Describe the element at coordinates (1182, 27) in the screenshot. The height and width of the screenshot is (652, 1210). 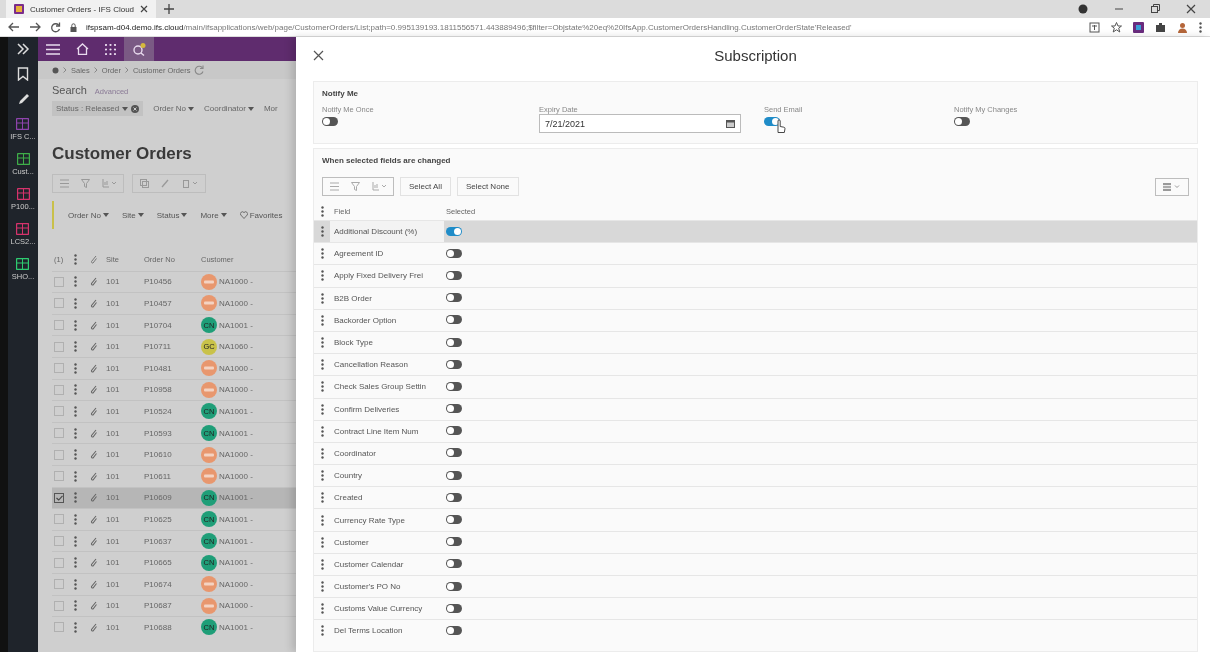
I see `avatar-icon` at that location.